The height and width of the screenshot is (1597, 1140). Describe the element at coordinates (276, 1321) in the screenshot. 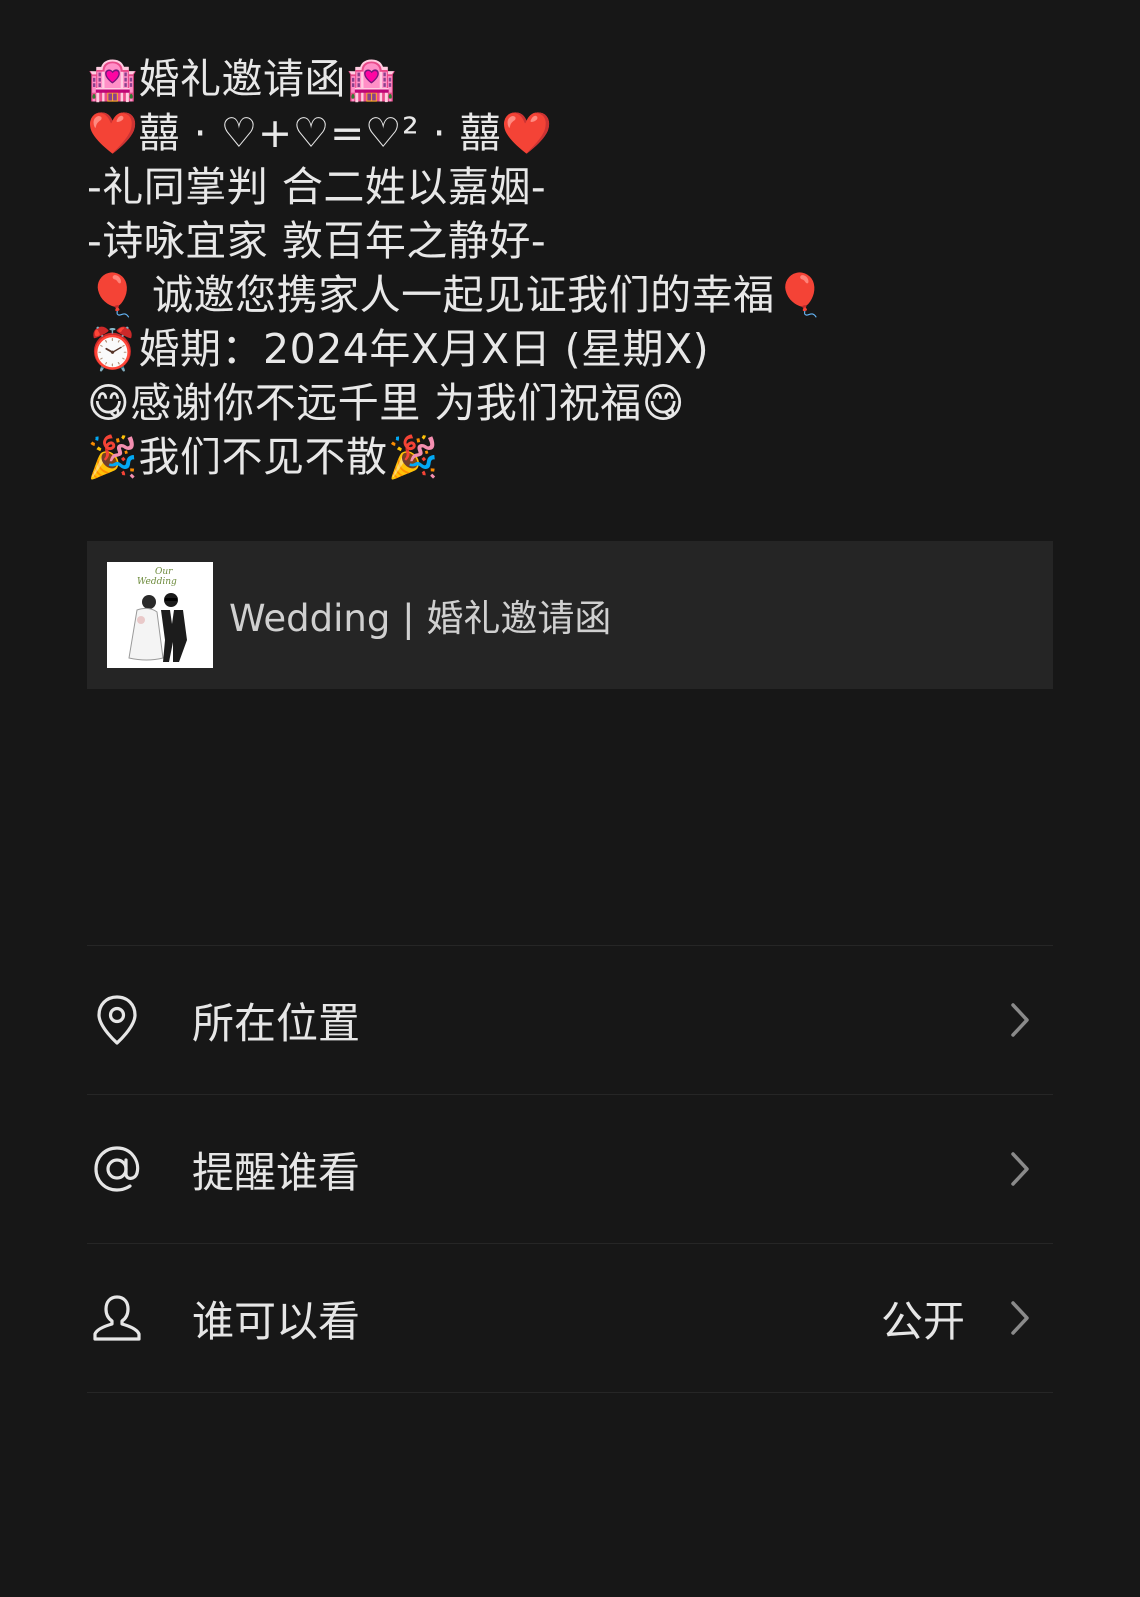

I see `option-visibility-label: 谁可以看` at that location.